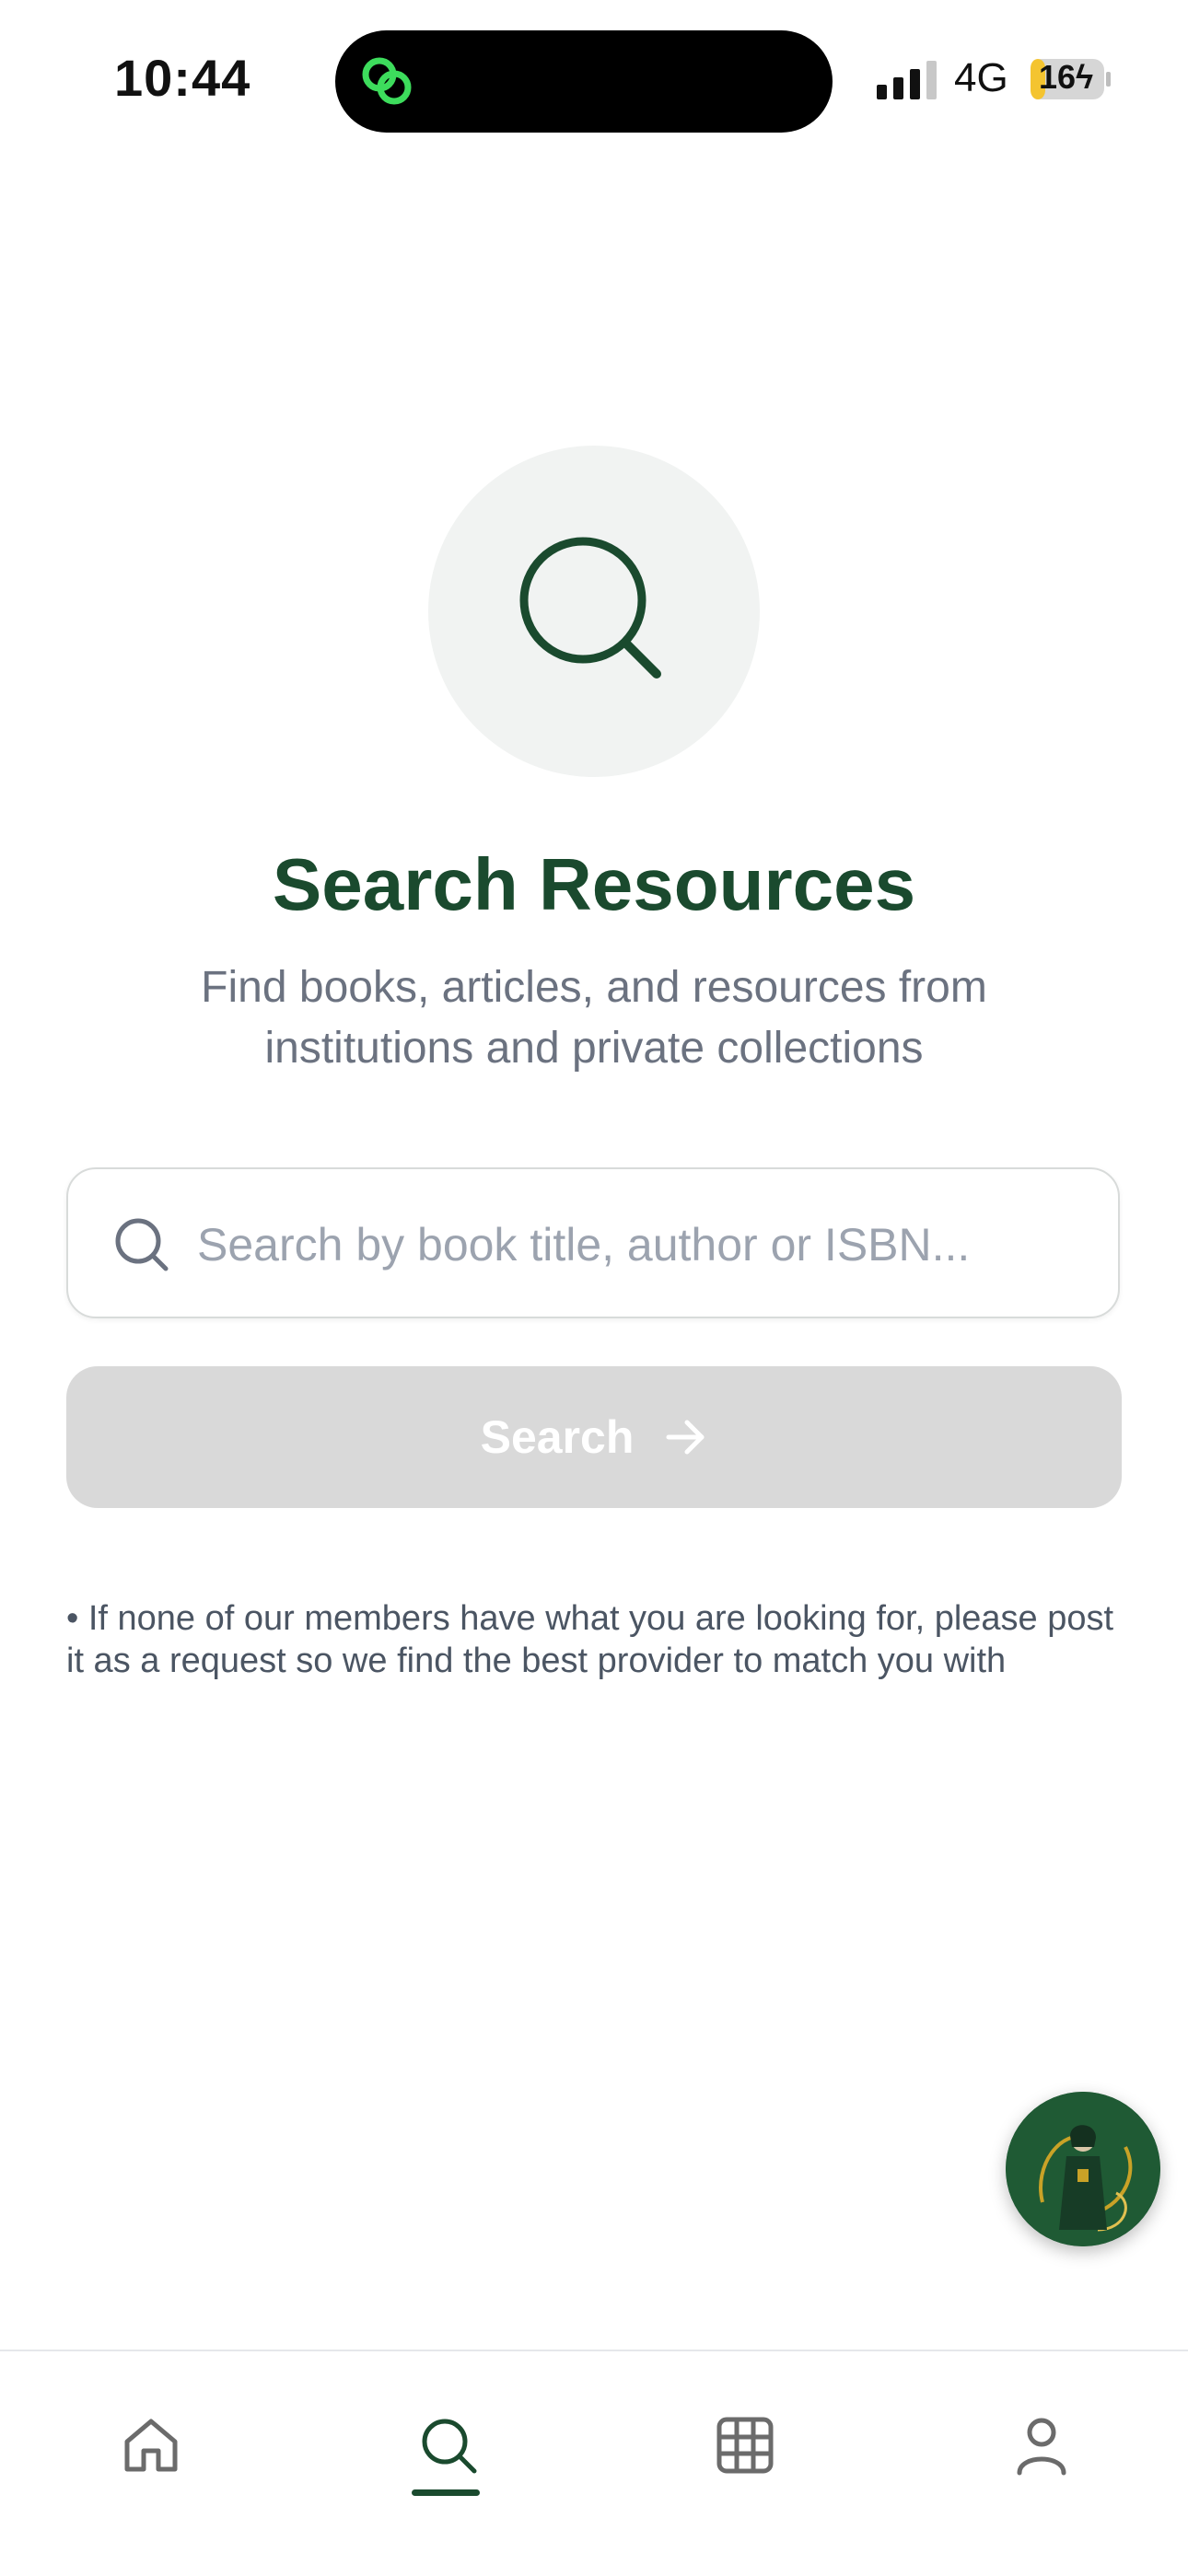 This screenshot has height=2576, width=1188. I want to click on nav-search, so click(446, 2452).